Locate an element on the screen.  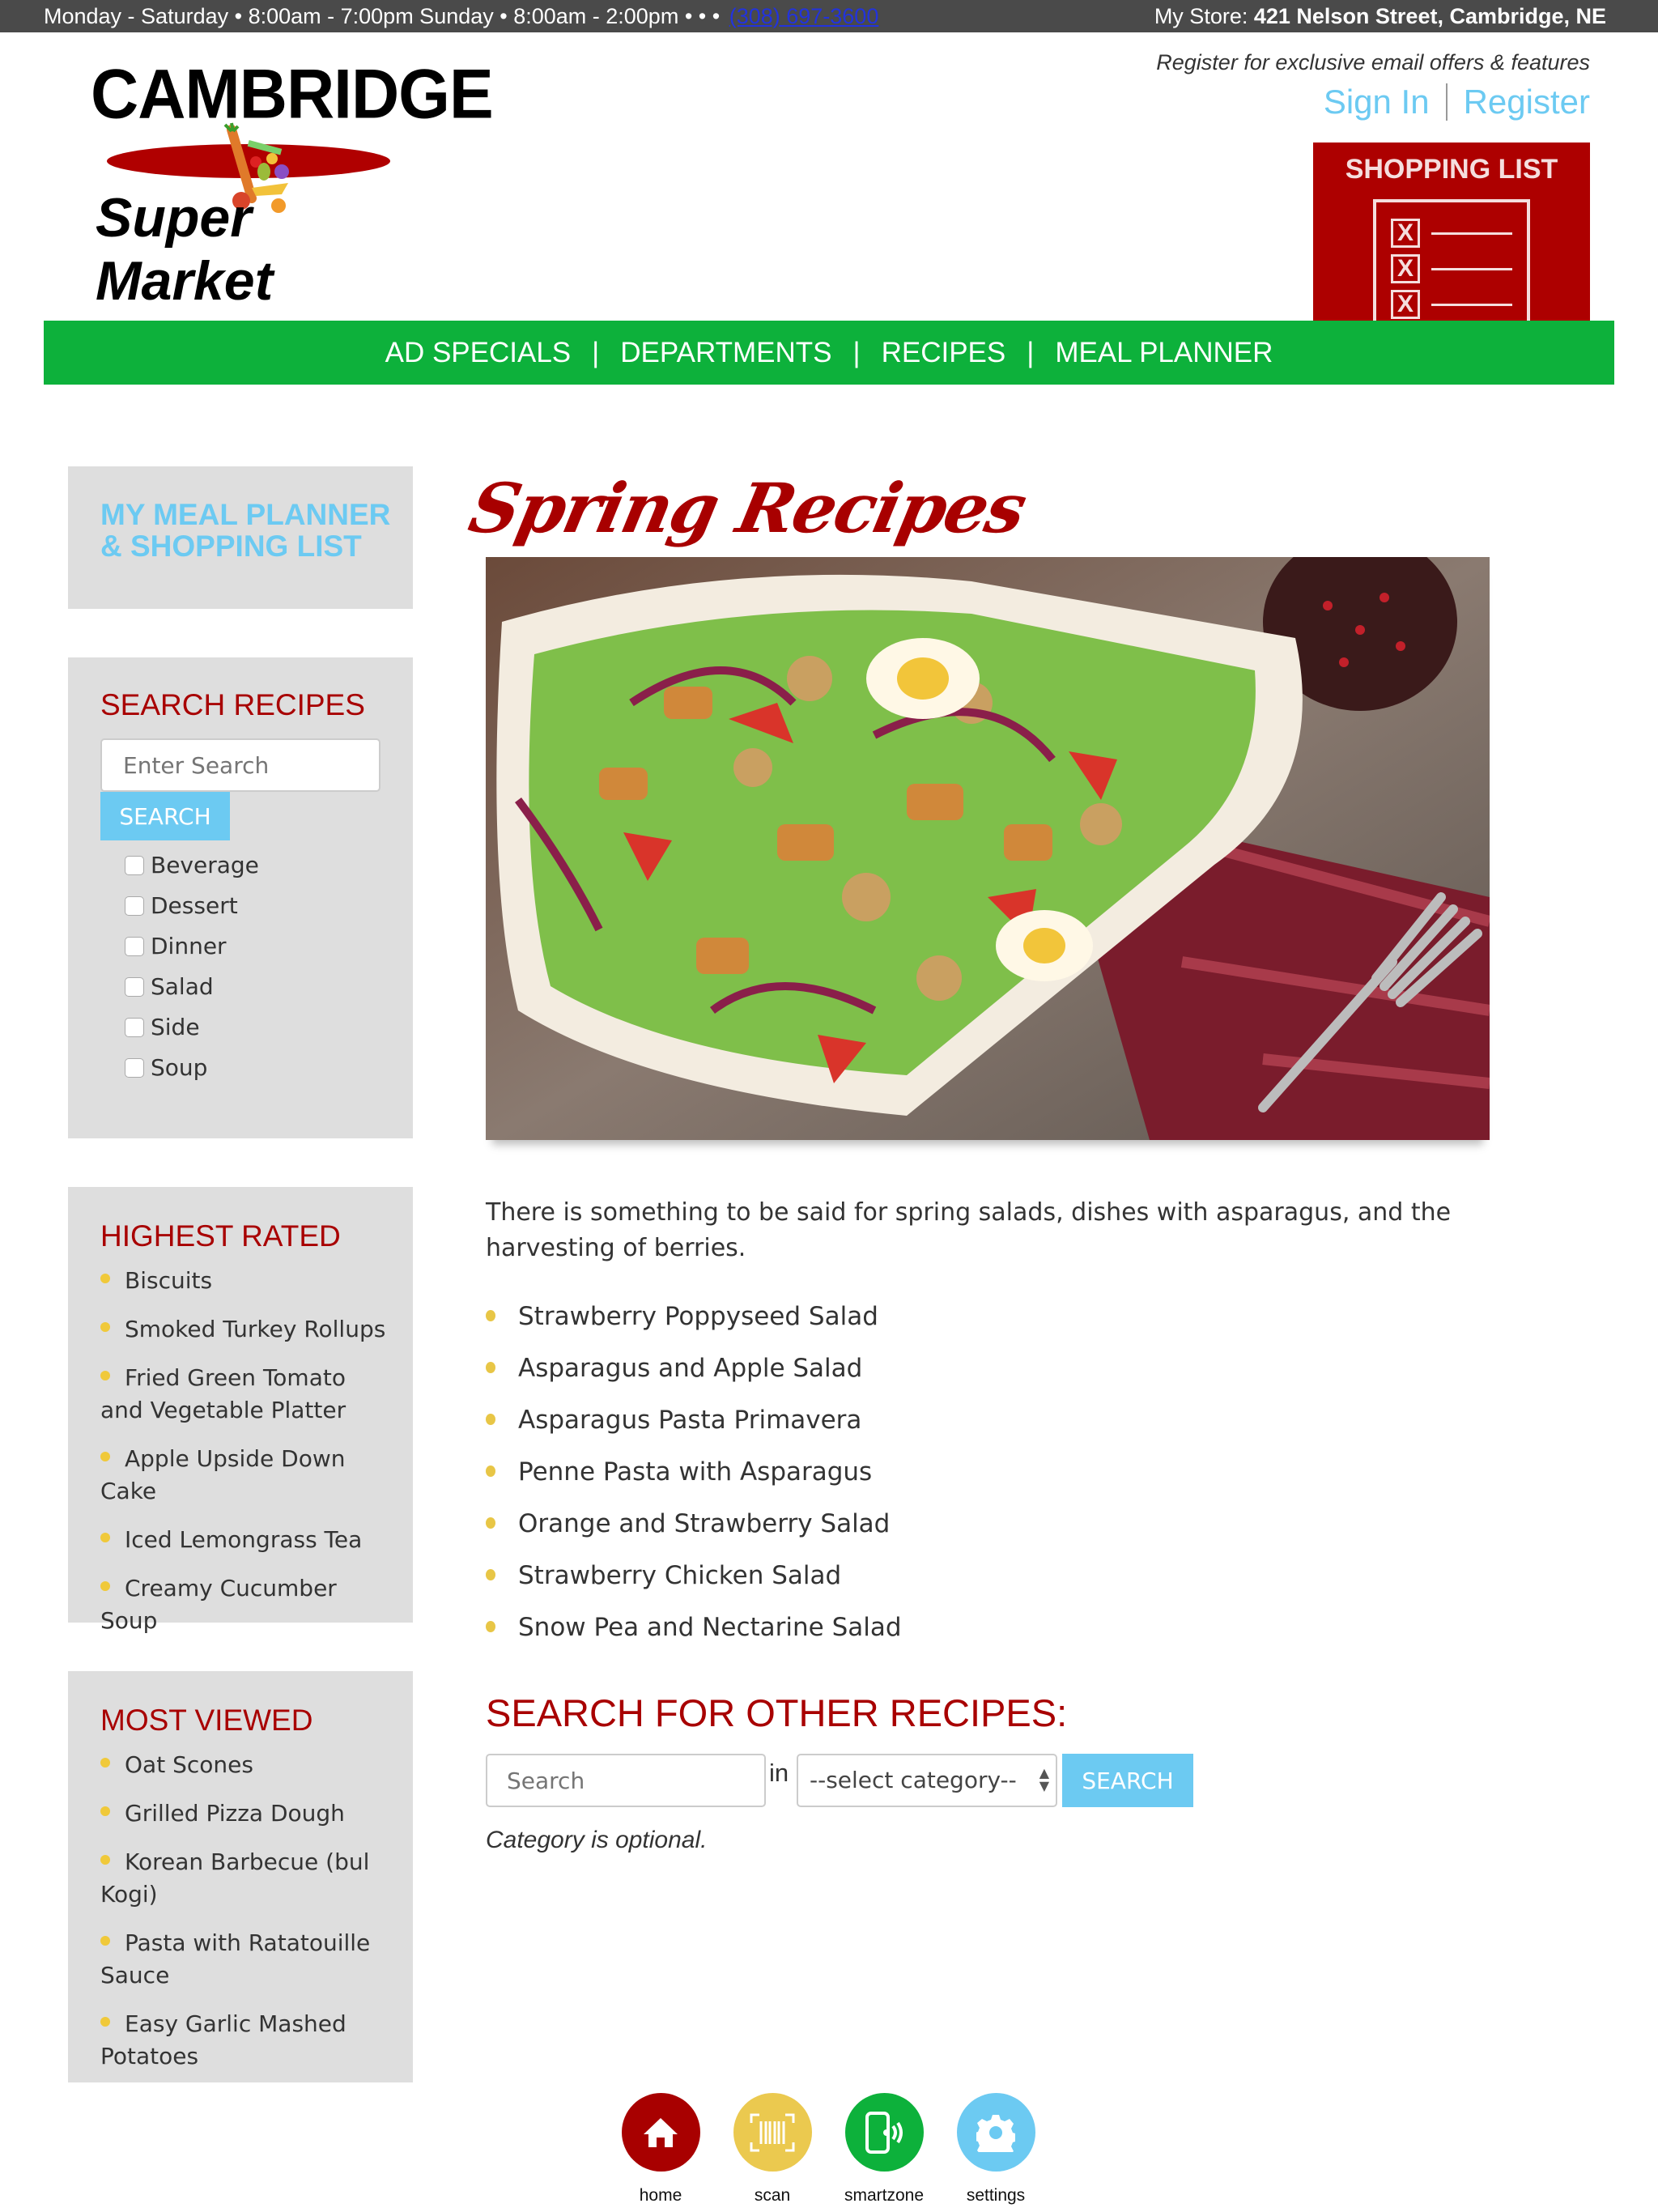
dock-scan: scan is located at coordinates (772, 2149).